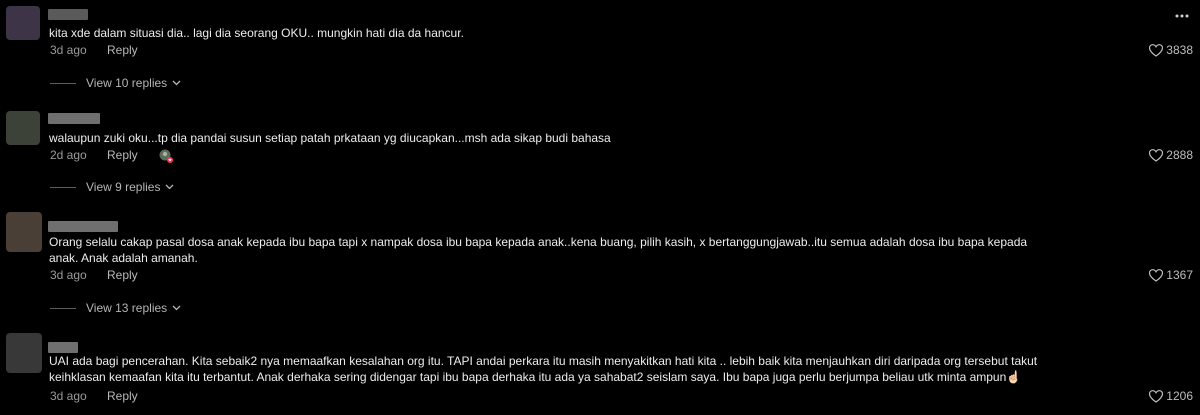  I want to click on reply-button: Reply, so click(122, 396).